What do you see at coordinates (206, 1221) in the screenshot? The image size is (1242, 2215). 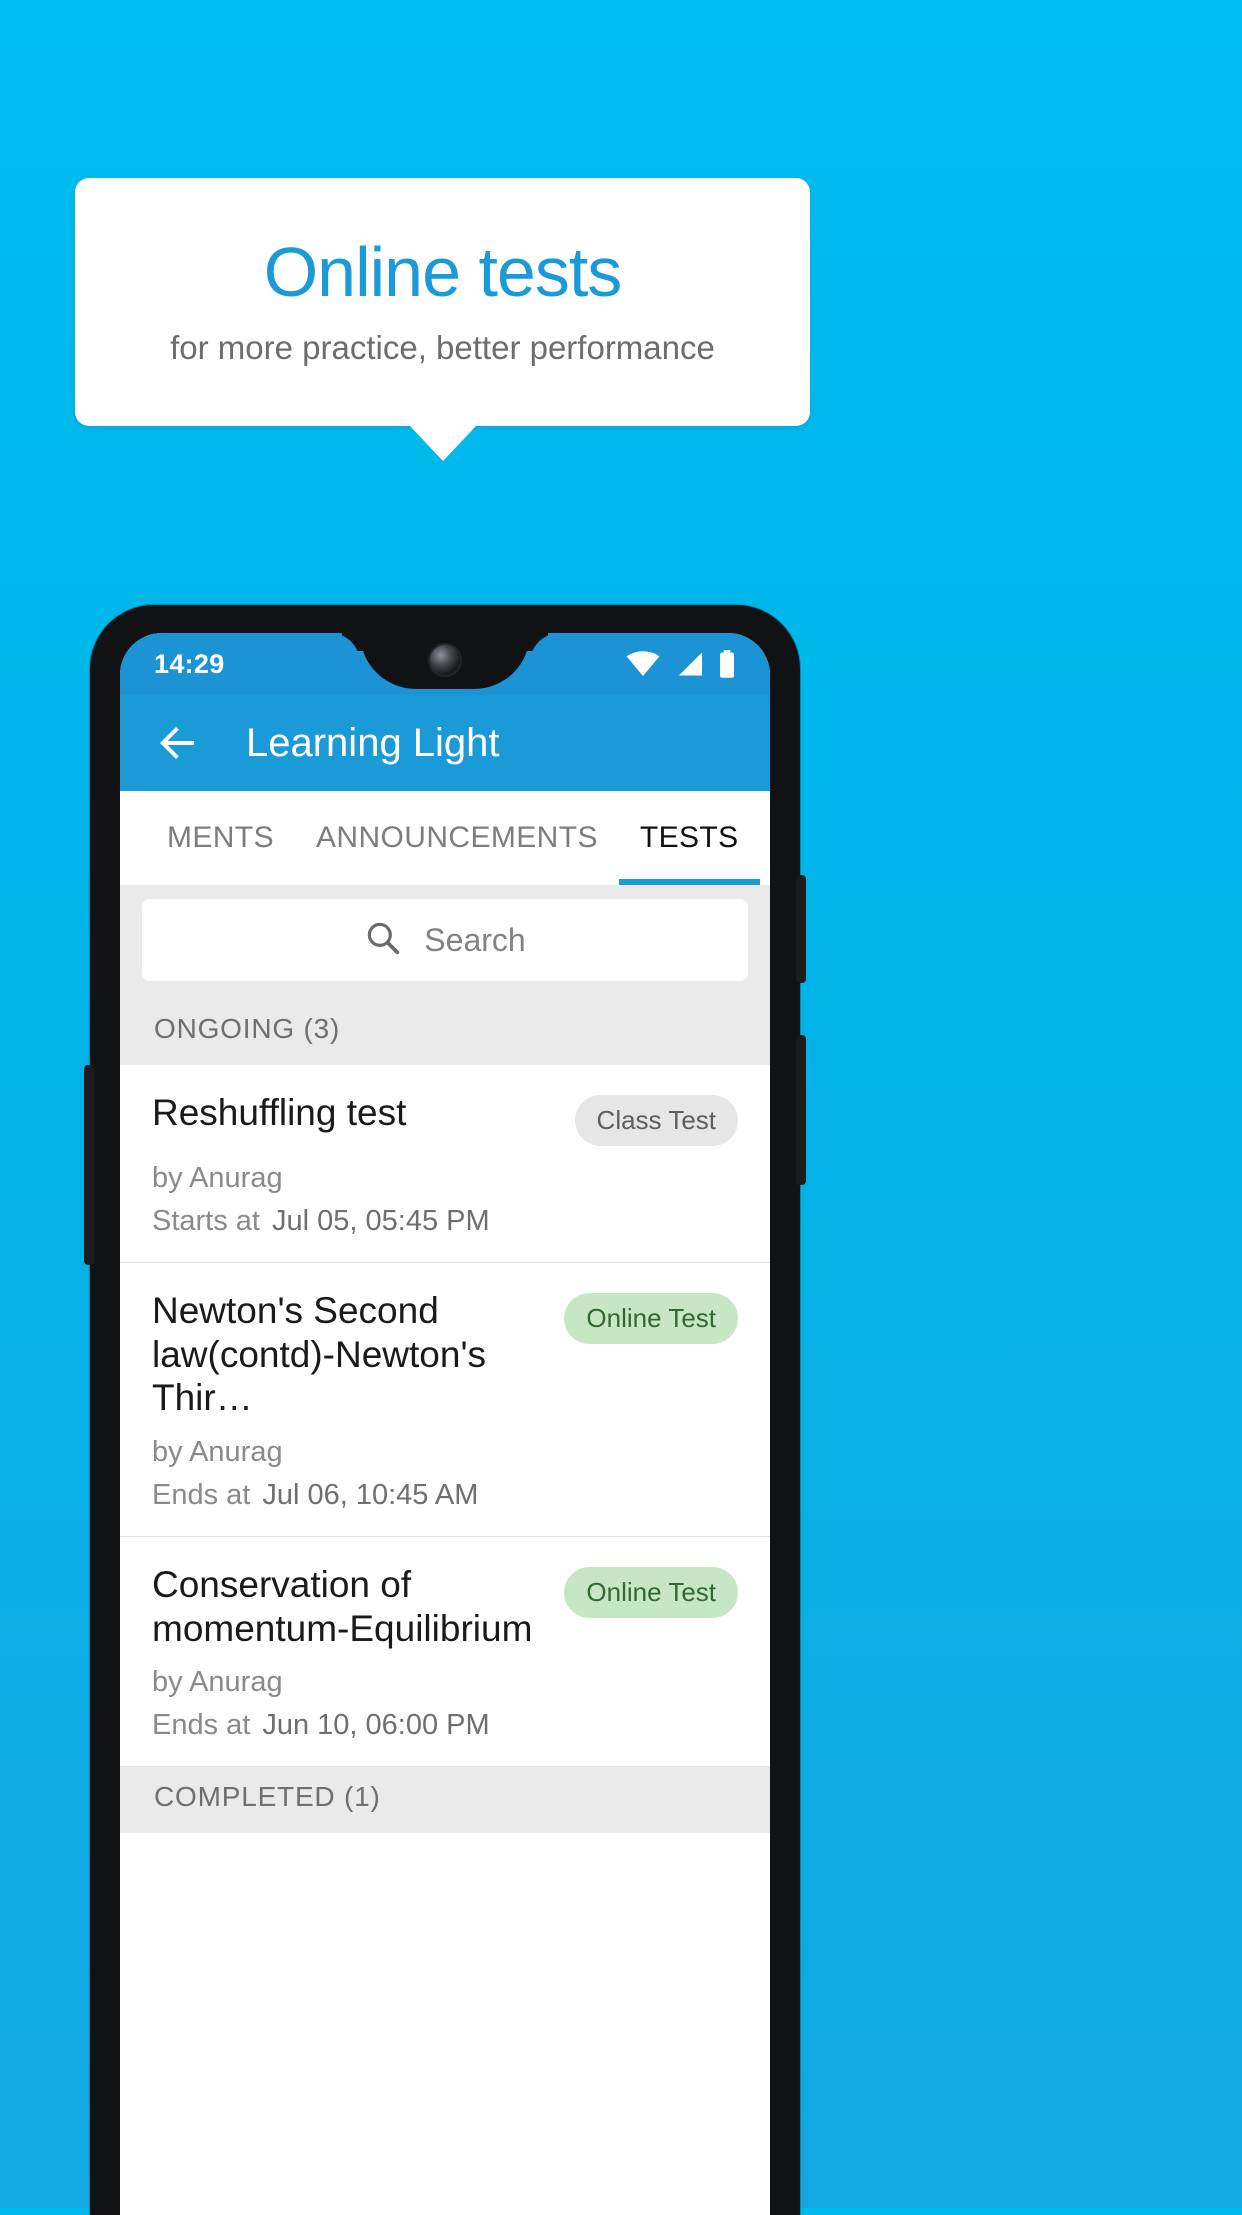 I see `schedule-label: Starts at` at bounding box center [206, 1221].